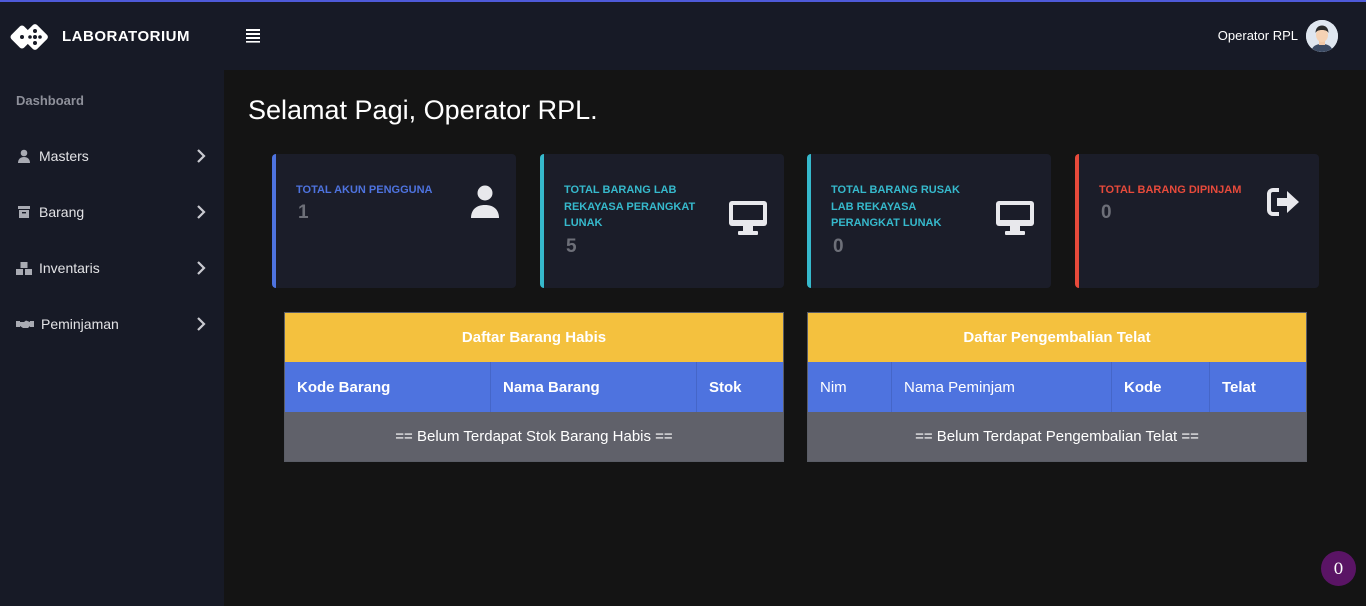  I want to click on column-header-nim: Nim, so click(850, 387).